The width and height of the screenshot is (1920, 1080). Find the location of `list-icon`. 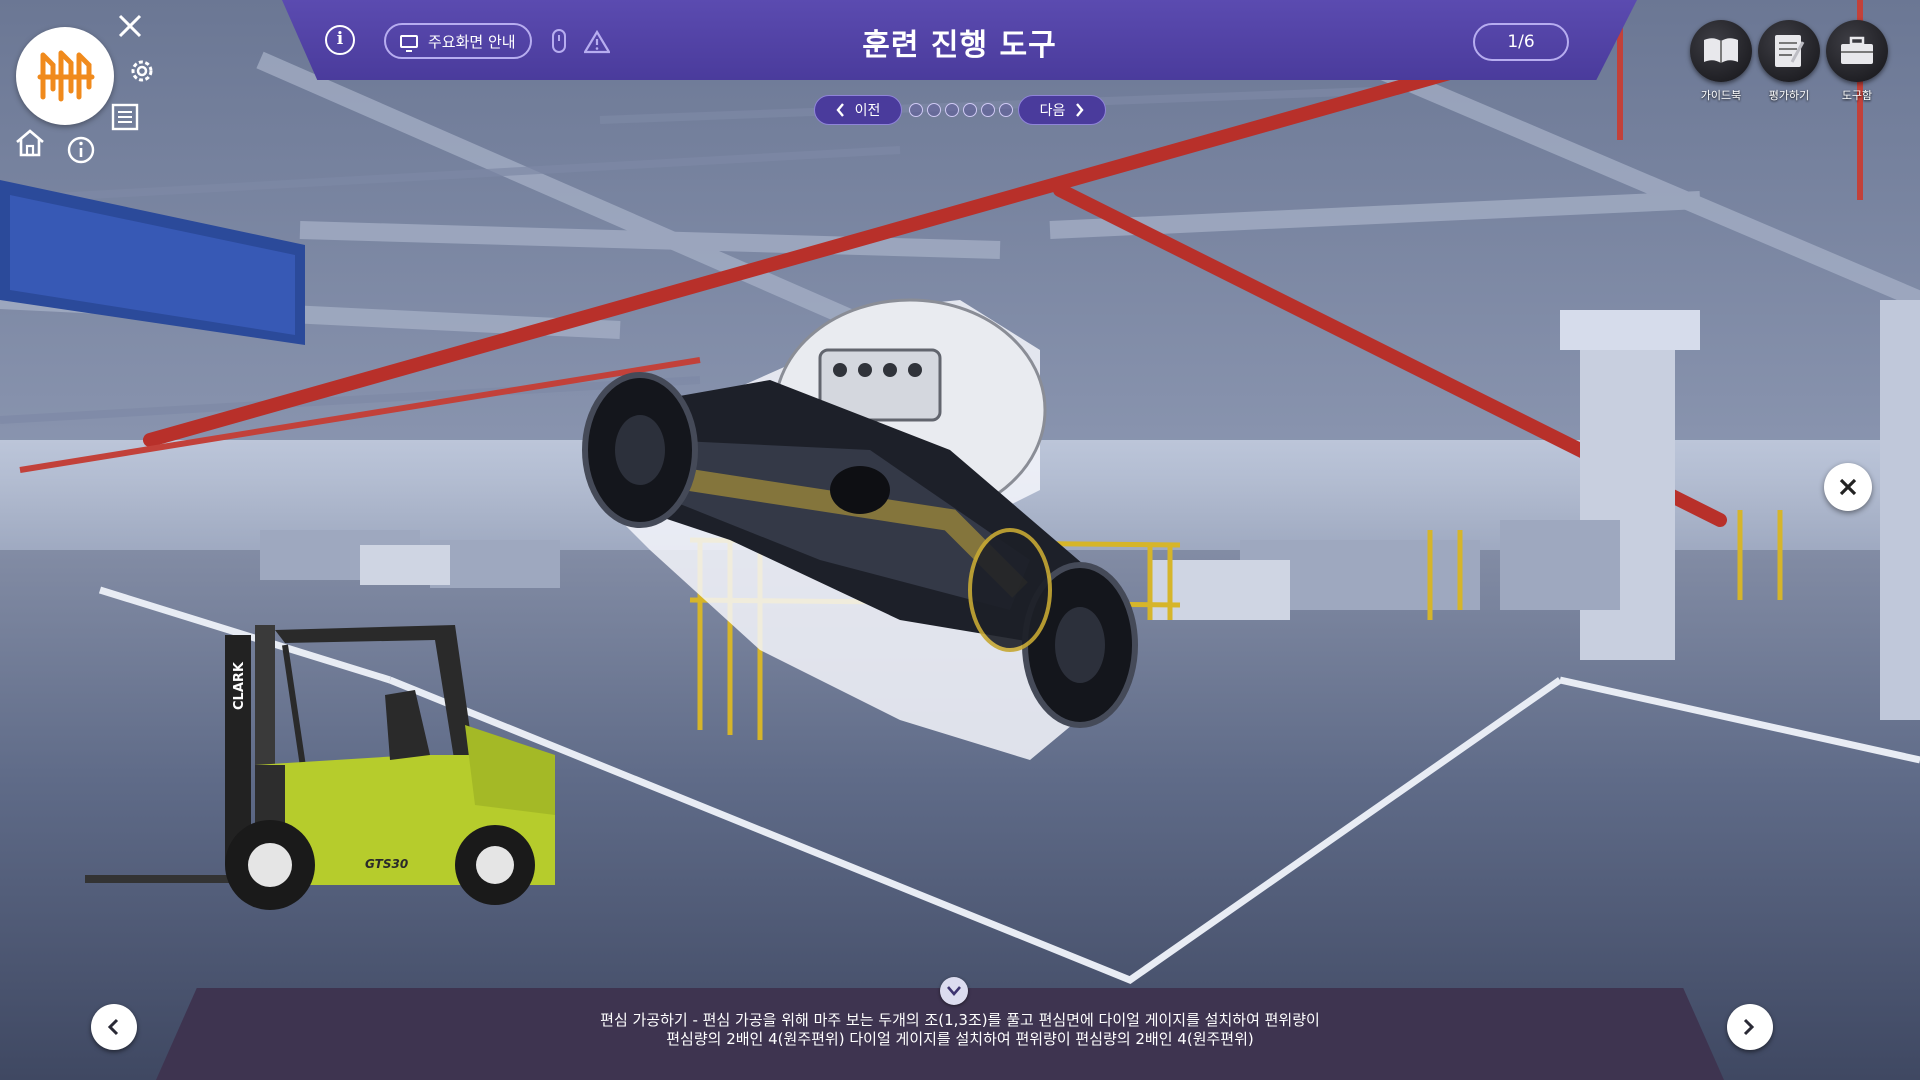

list-icon is located at coordinates (125, 117).